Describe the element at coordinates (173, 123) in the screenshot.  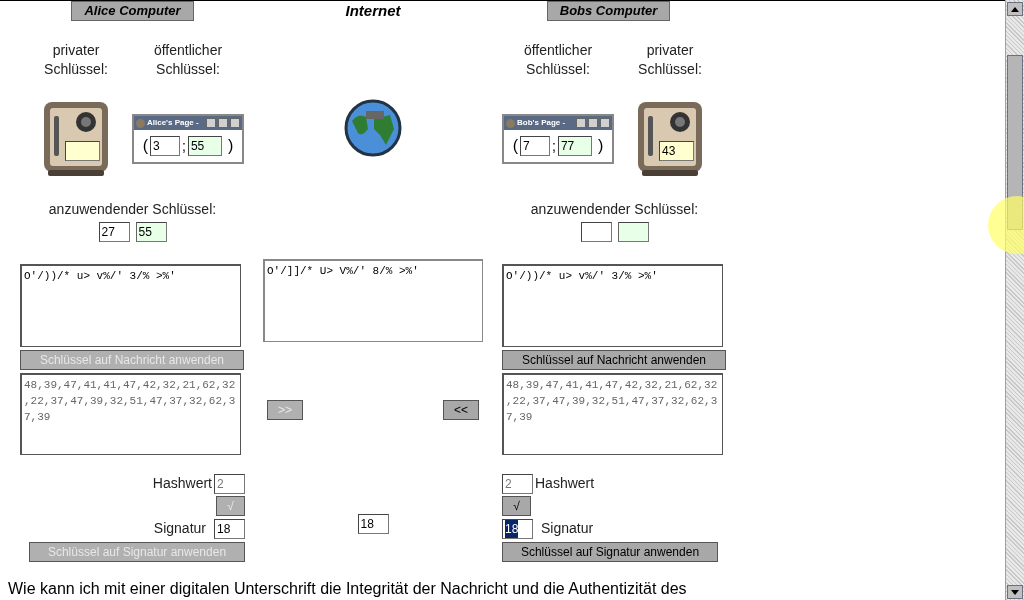
I see `window-title: Alice's Page -` at that location.